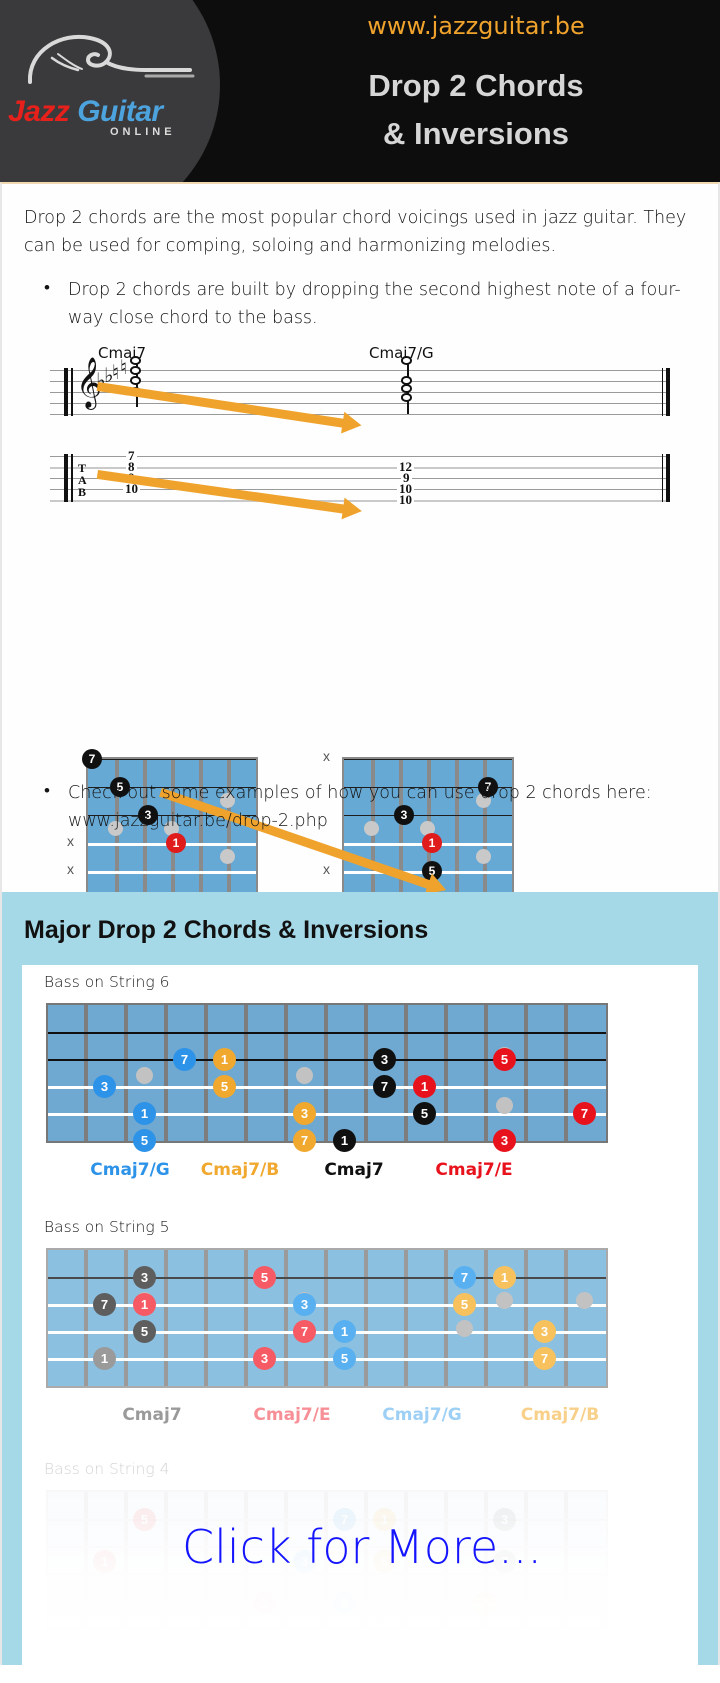 The height and width of the screenshot is (1683, 720). I want to click on chord-name-label: Cmaj7/B, so click(560, 1415).